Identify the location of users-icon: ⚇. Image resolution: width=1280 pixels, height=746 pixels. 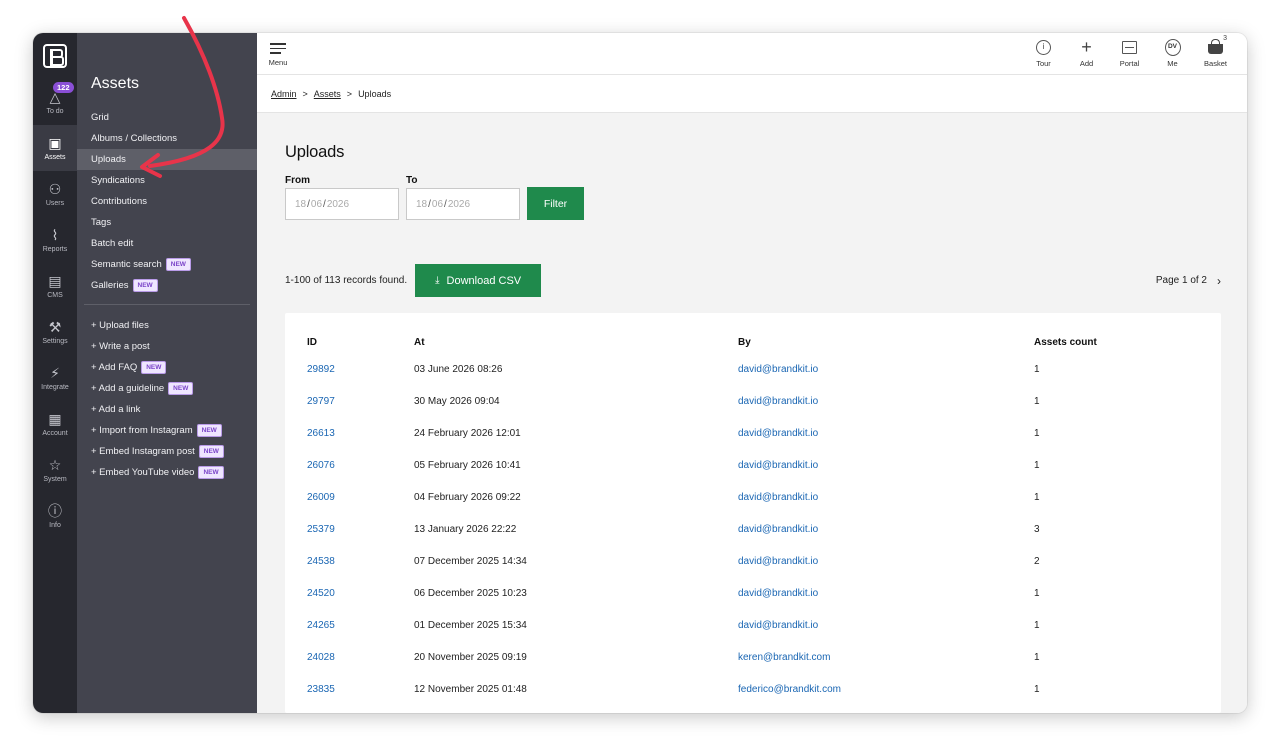
(55, 189).